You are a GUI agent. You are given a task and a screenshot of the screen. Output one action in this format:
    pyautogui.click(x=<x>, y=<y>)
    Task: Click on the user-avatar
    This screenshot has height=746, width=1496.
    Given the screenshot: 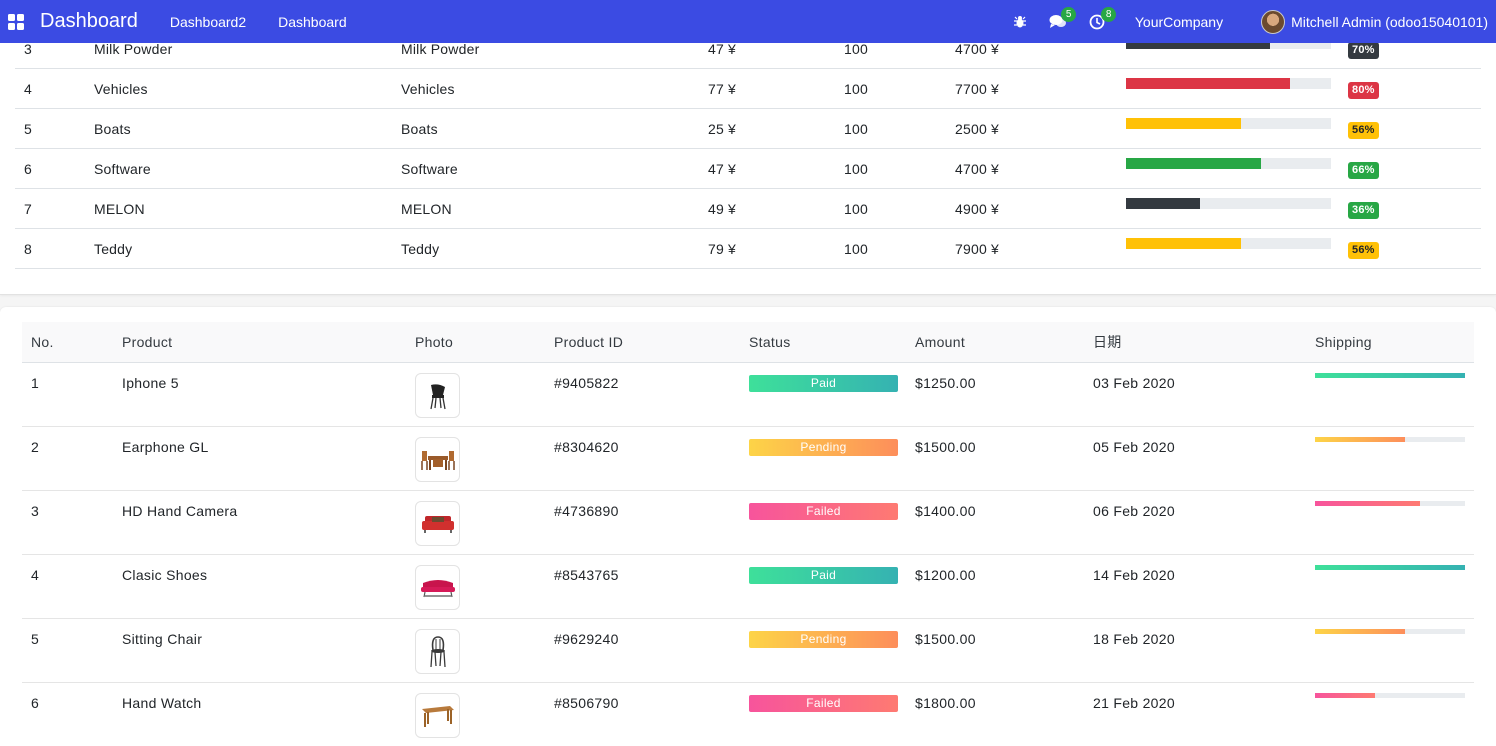 What is the action you would take?
    pyautogui.click(x=1273, y=21)
    